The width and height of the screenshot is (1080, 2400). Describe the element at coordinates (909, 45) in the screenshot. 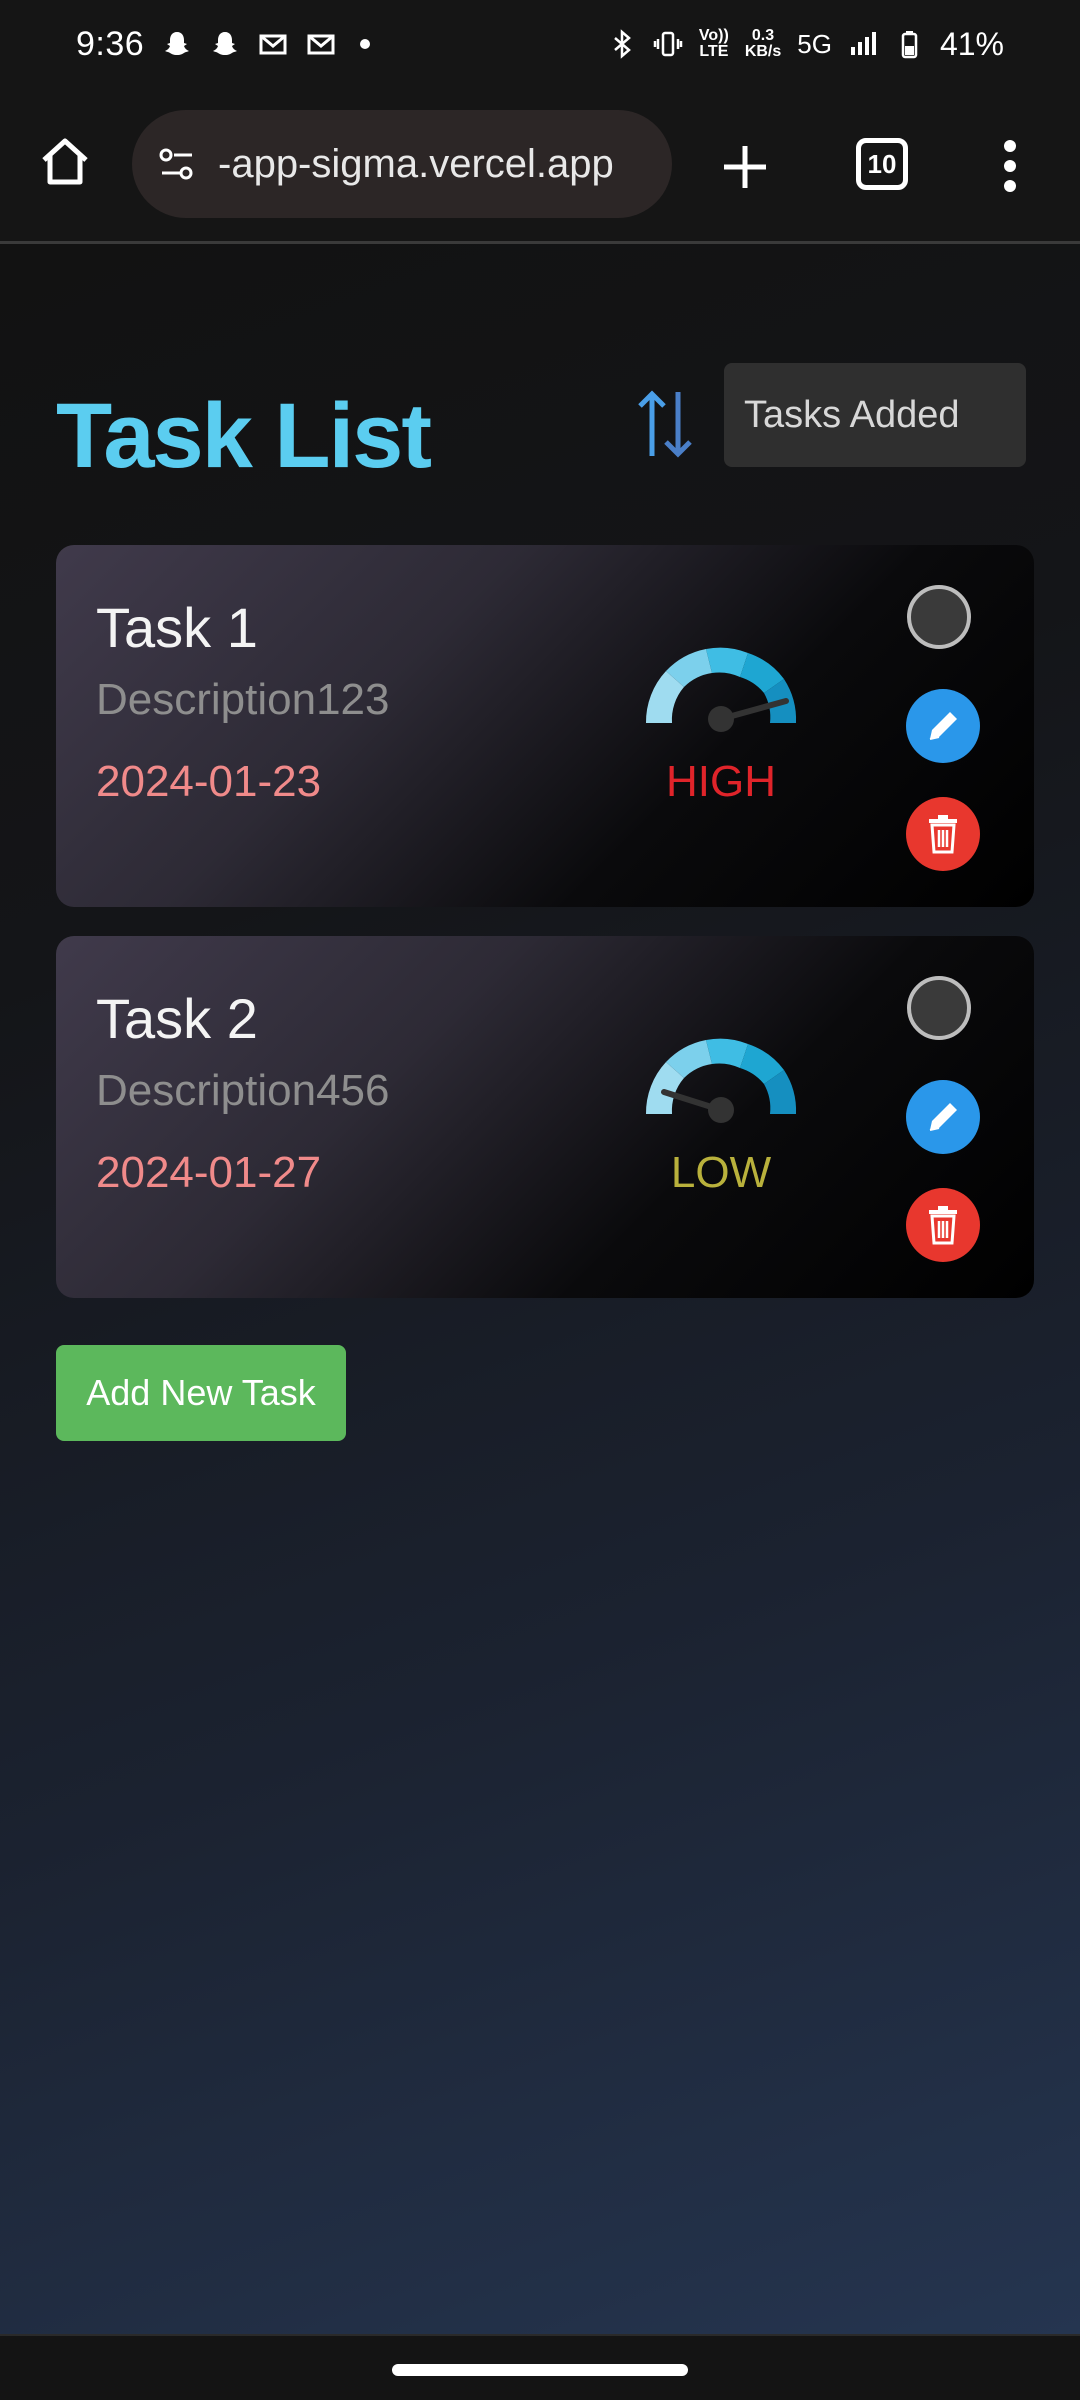

I see `battery-icon` at that location.